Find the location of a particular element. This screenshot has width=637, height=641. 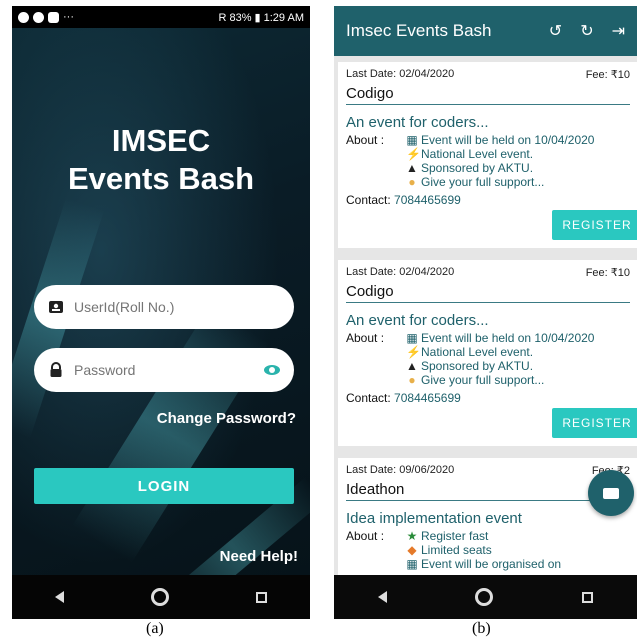

about-line: ◆ Limited seats is located at coordinates (449, 550).